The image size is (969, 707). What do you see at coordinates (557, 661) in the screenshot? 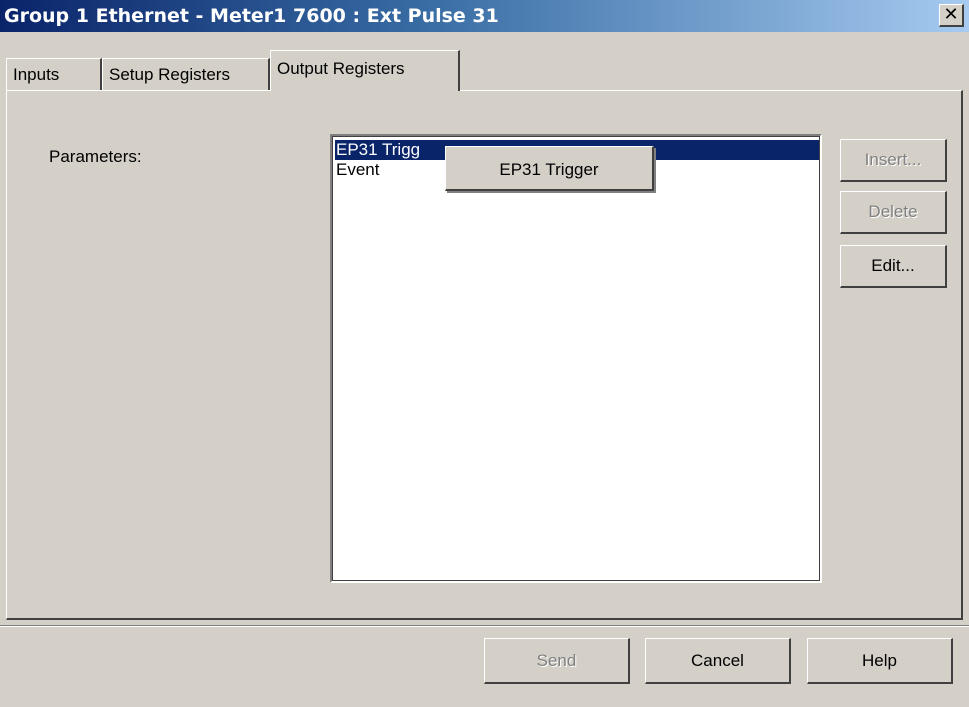
I see `send-button: Send` at bounding box center [557, 661].